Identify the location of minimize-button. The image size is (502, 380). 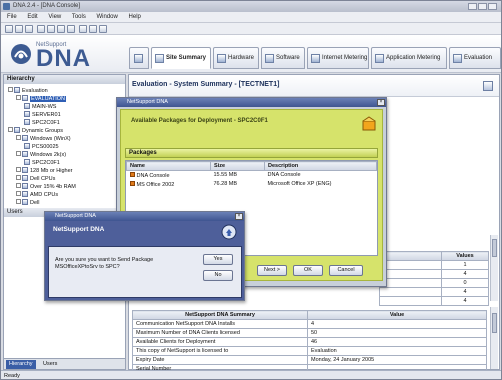
(472, 6).